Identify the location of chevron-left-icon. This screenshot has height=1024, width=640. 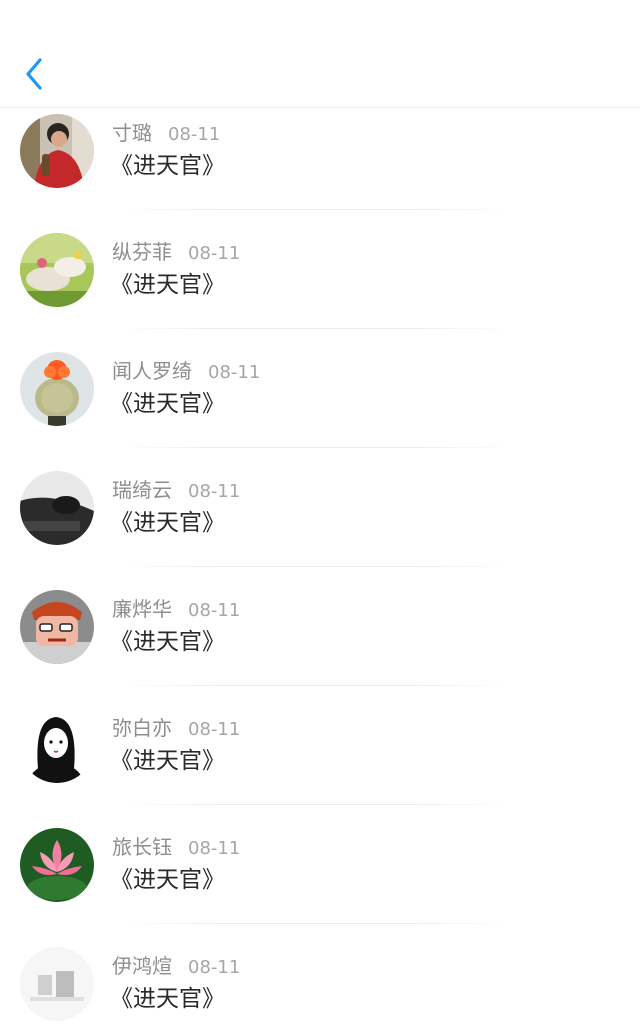
(34, 74).